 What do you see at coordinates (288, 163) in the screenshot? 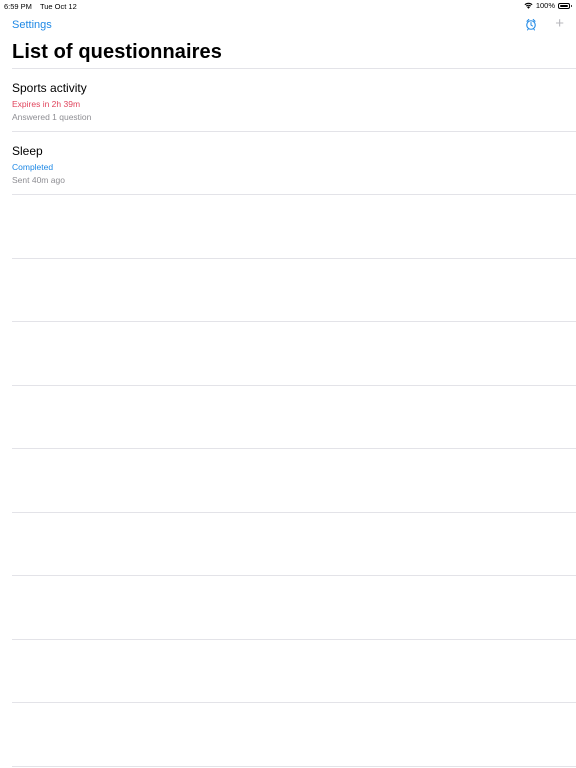
I see `questionnaire-item-sleep: Sleep Completed Sent 40m ago` at bounding box center [288, 163].